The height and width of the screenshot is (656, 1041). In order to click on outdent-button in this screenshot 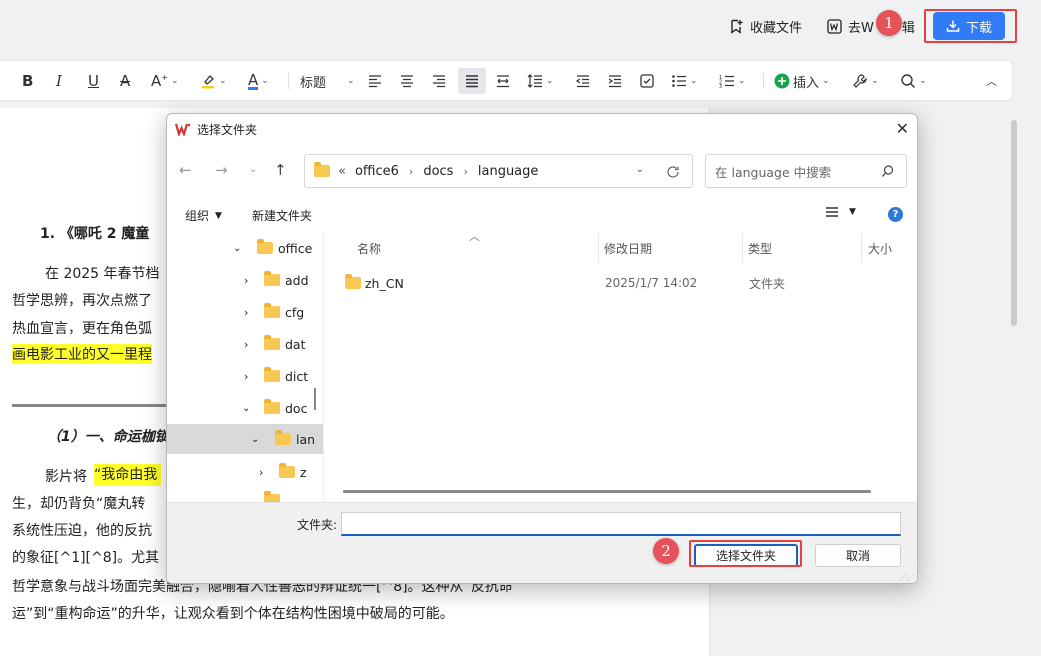, I will do `click(583, 81)`.